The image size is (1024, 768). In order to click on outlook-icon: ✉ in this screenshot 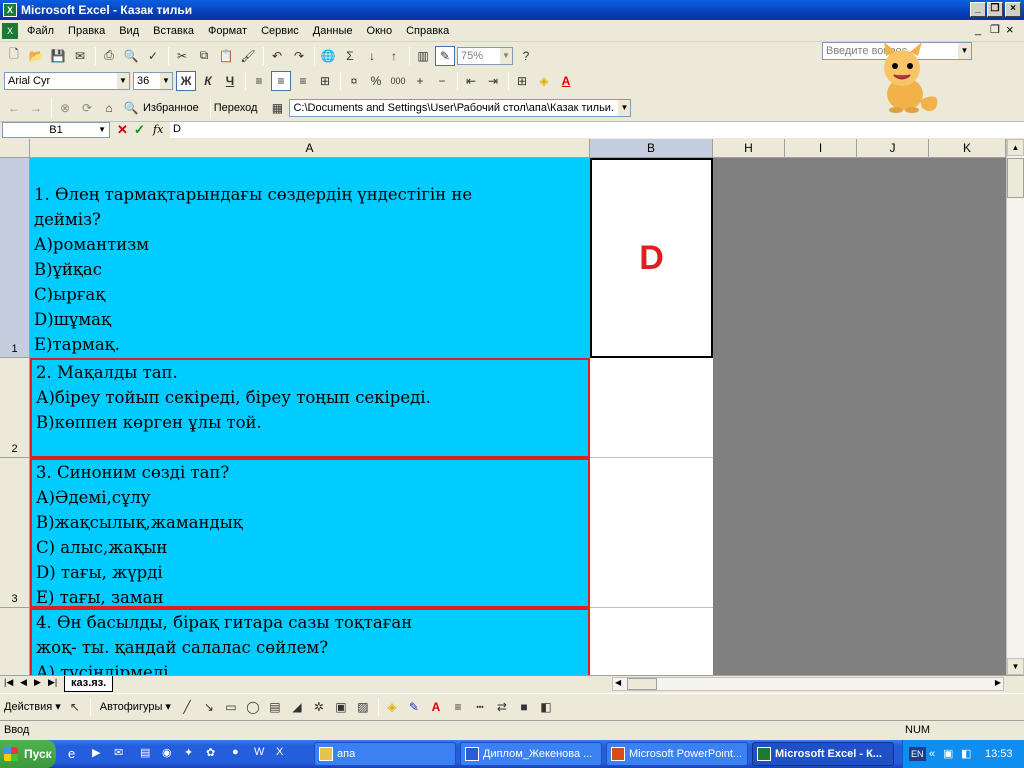, I will do `click(118, 752)`.